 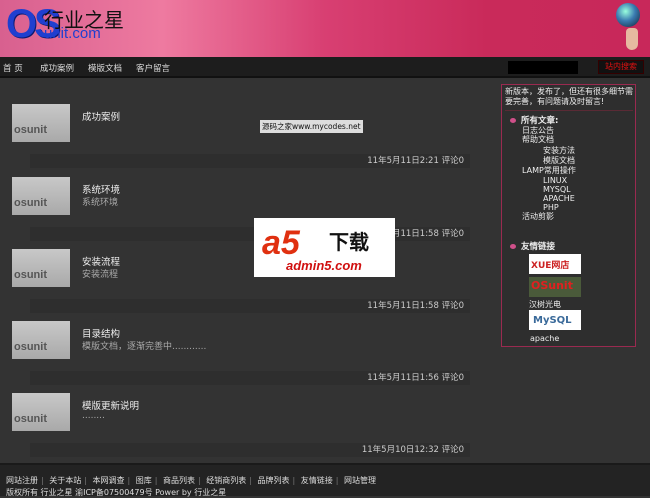 I want to click on a5-url: admin5.com, so click(x=324, y=265).